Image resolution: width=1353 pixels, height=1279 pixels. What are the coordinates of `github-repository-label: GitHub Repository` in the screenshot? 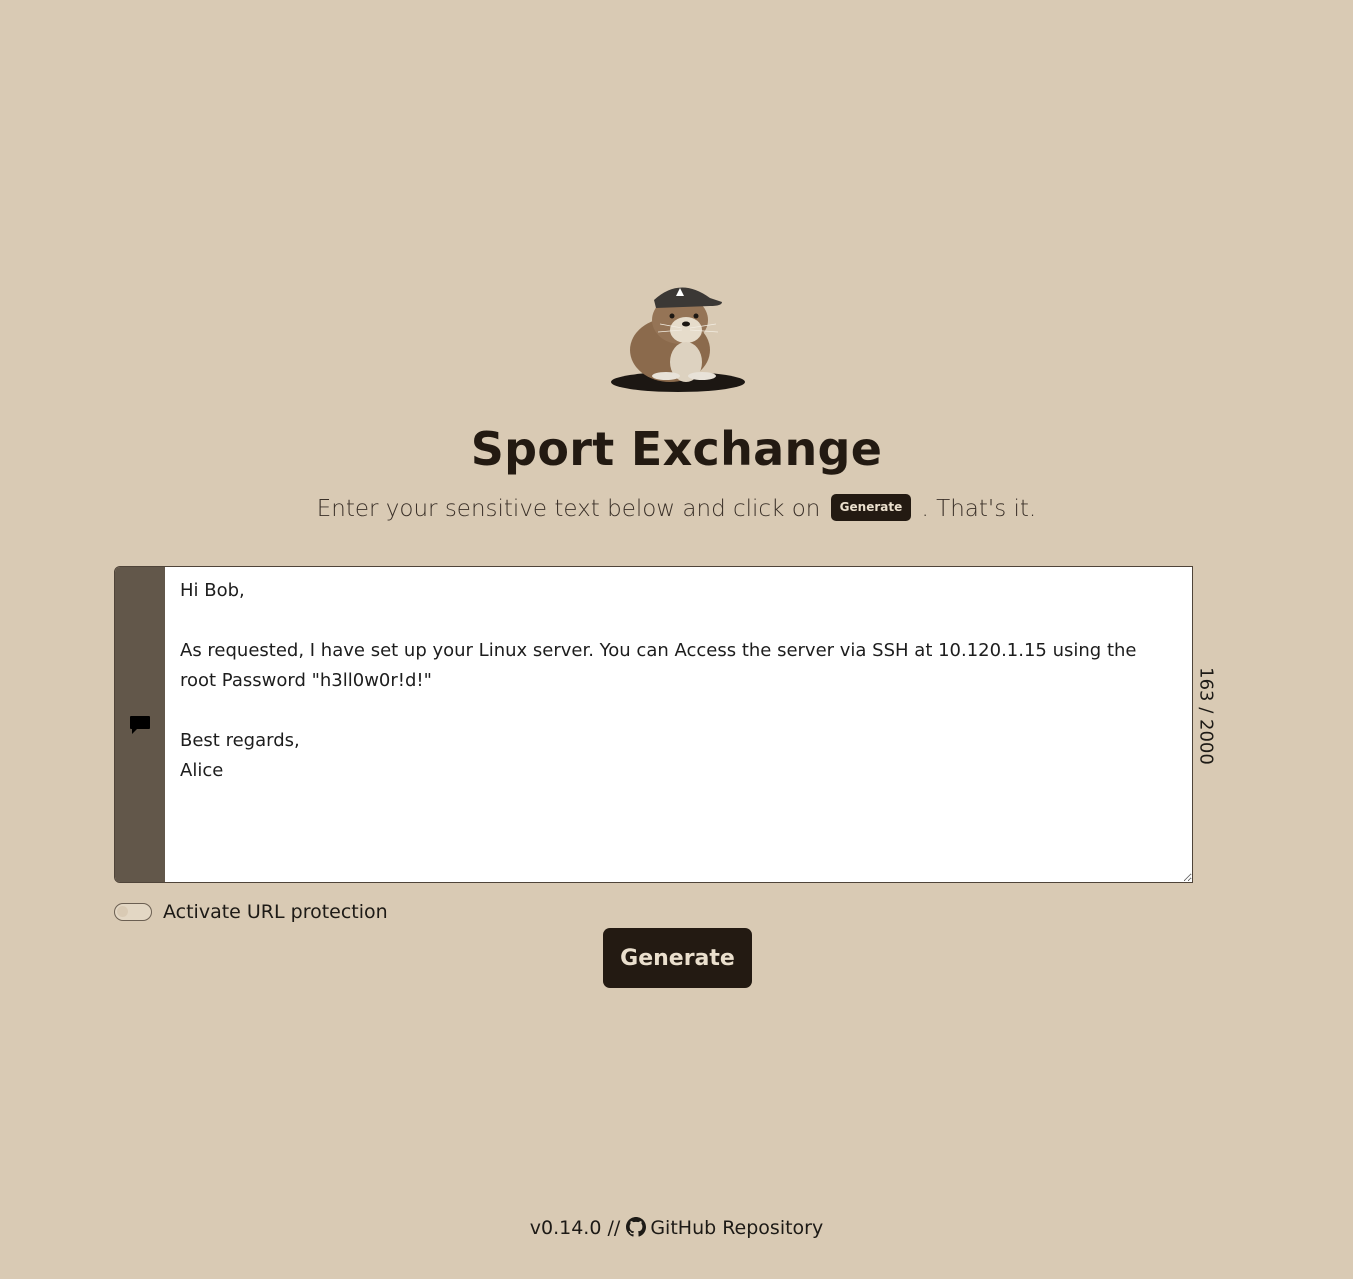 It's located at (737, 1228).